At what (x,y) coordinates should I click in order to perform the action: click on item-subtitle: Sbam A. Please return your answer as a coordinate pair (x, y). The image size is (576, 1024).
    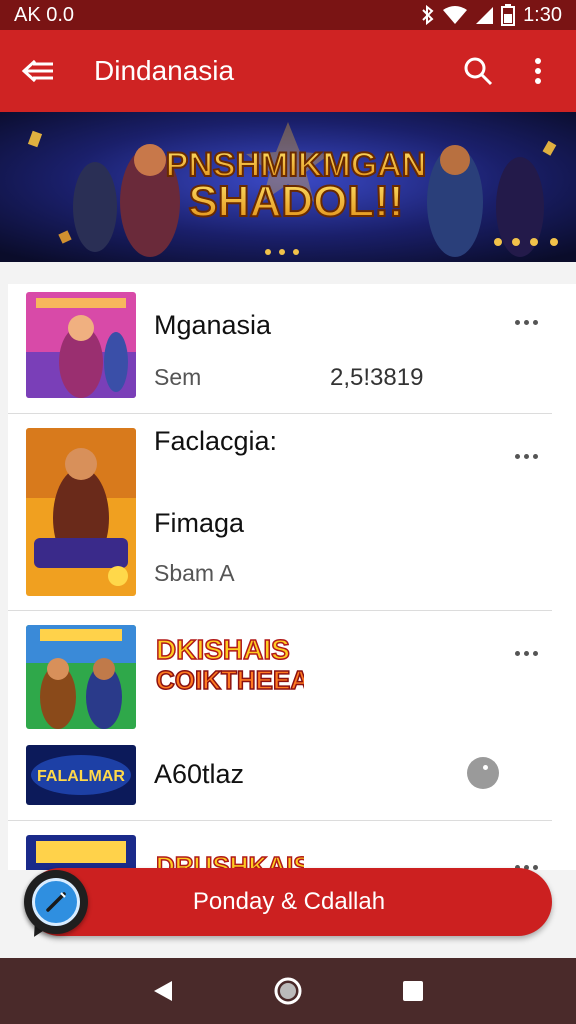
    Looking at the image, I should click on (194, 573).